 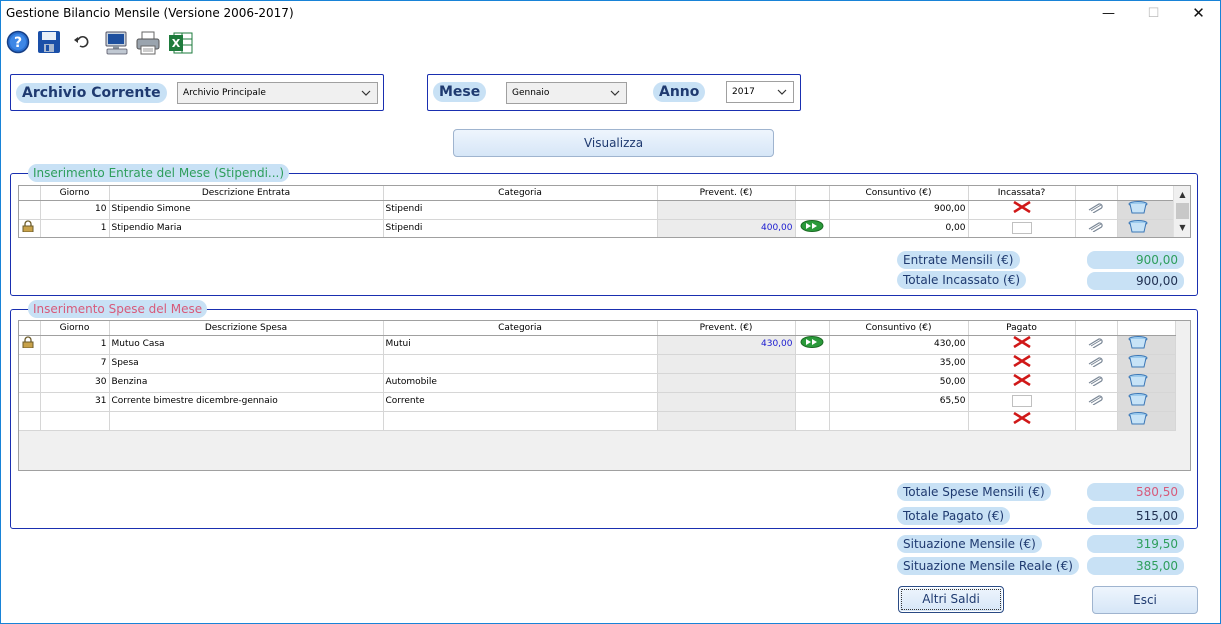 What do you see at coordinates (613, 143) in the screenshot?
I see `visualizza-button: Visualizza` at bounding box center [613, 143].